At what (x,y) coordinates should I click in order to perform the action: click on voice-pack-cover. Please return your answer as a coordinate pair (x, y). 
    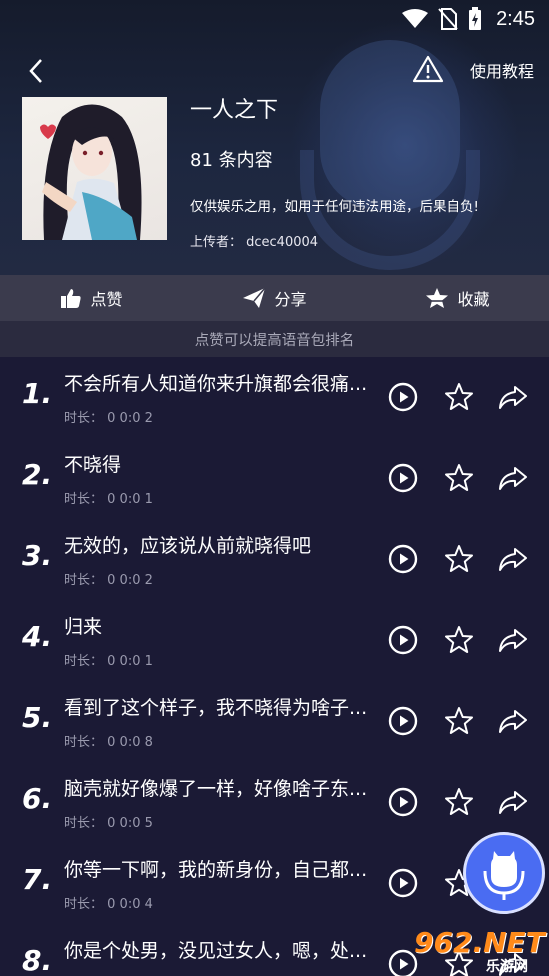
    Looking at the image, I should click on (94, 168).